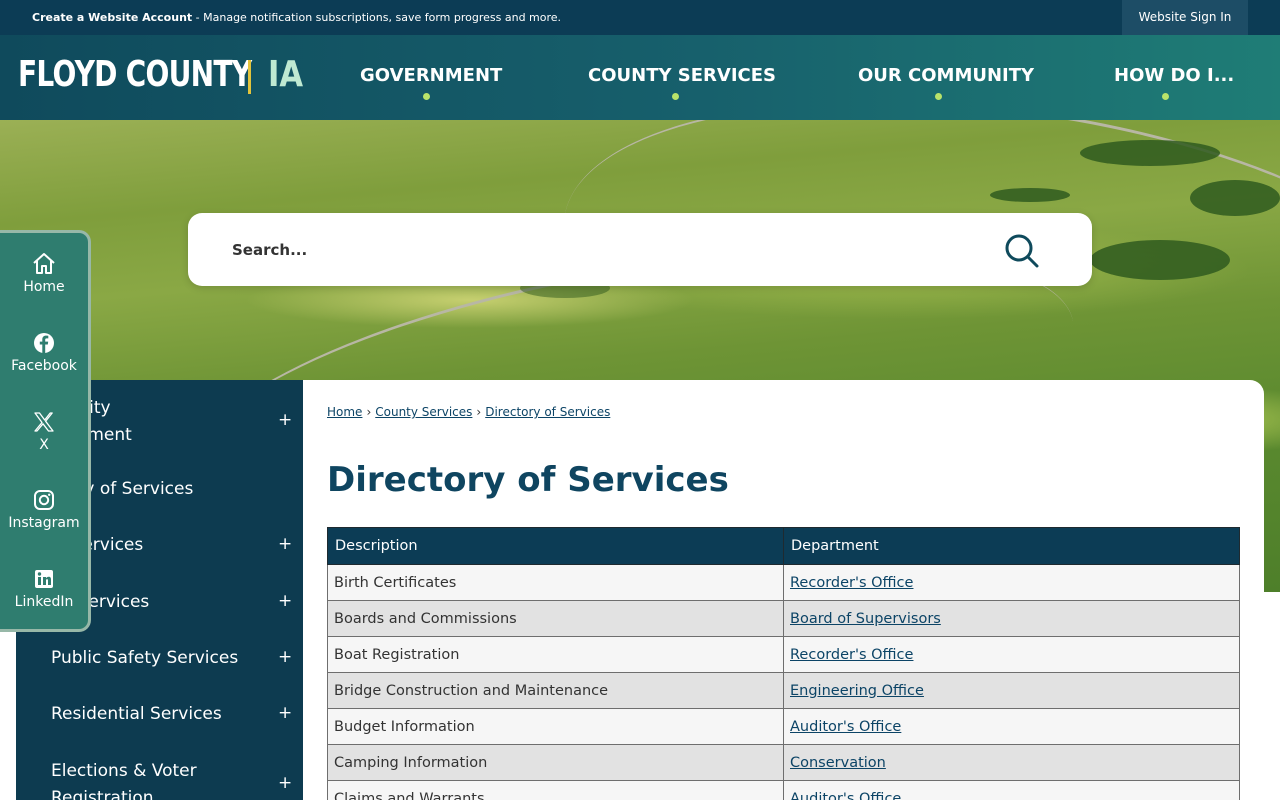  I want to click on column-header-department: Department, so click(1011, 546).